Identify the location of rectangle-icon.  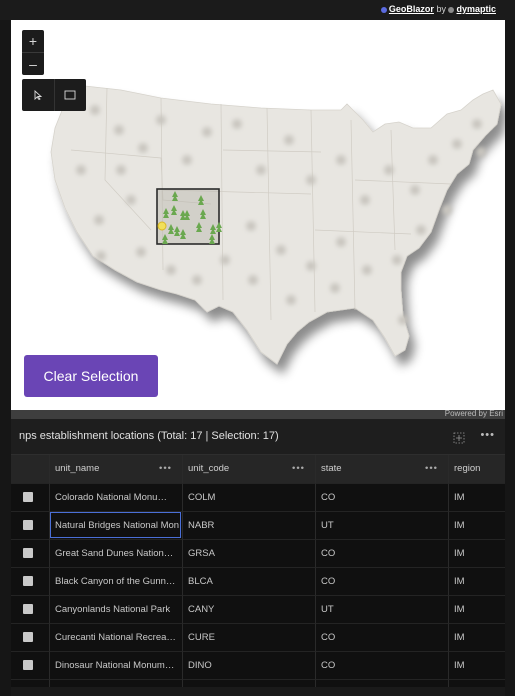
(70, 95).